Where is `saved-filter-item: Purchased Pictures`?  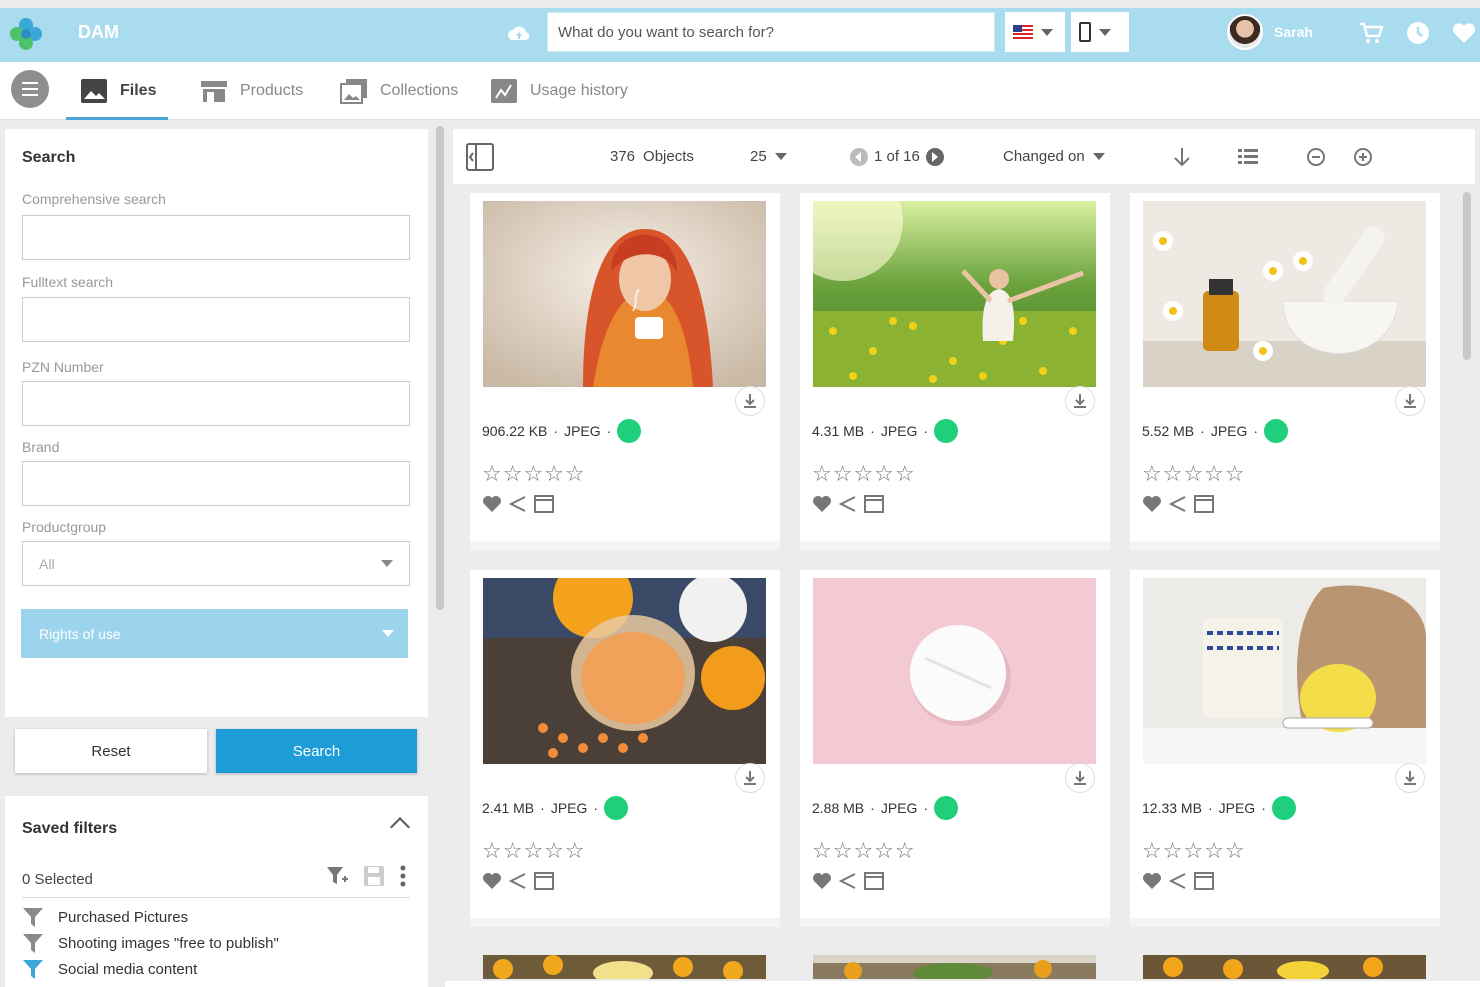 saved-filter-item: Purchased Pictures is located at coordinates (105, 917).